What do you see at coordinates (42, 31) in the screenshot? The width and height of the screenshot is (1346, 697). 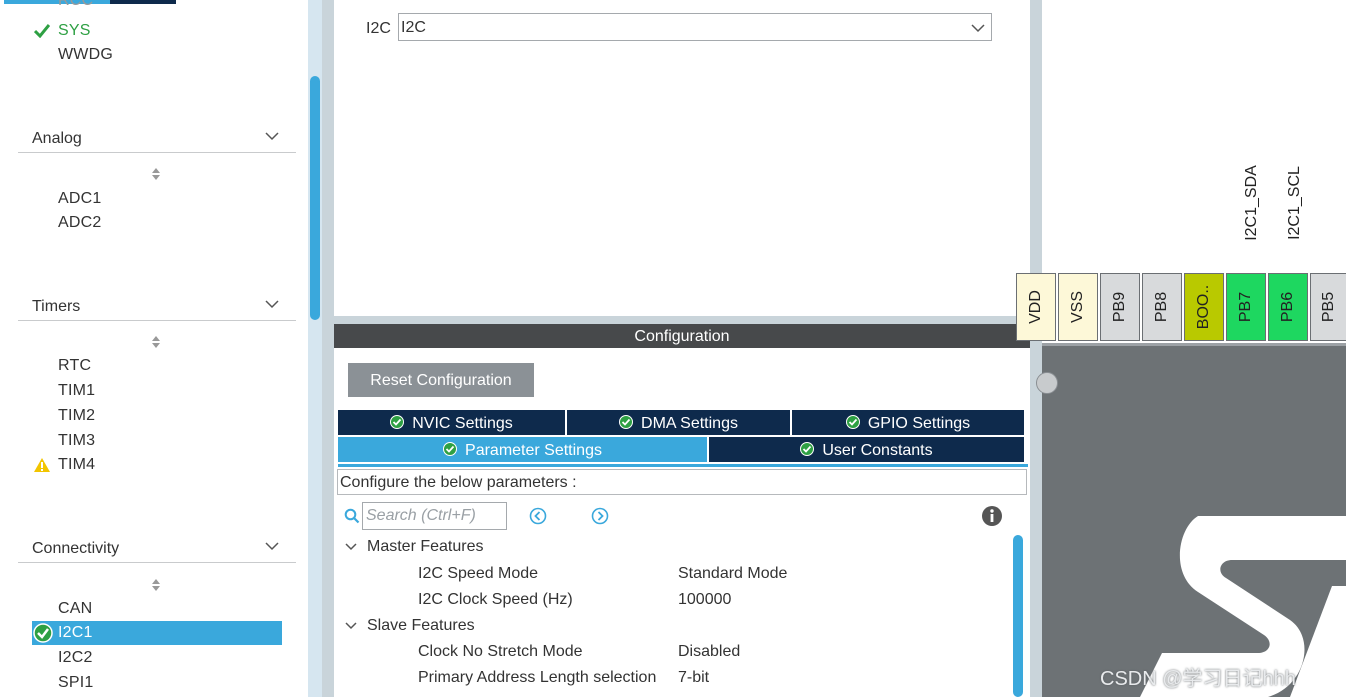 I see `check-icon` at bounding box center [42, 31].